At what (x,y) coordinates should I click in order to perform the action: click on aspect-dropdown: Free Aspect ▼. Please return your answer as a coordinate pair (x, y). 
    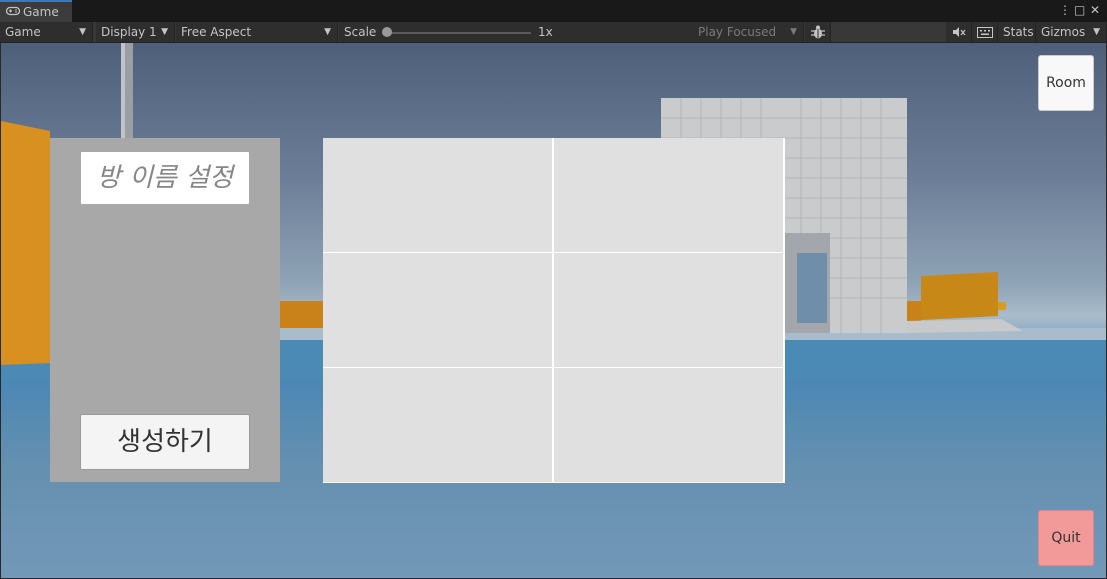
    Looking at the image, I should click on (257, 32).